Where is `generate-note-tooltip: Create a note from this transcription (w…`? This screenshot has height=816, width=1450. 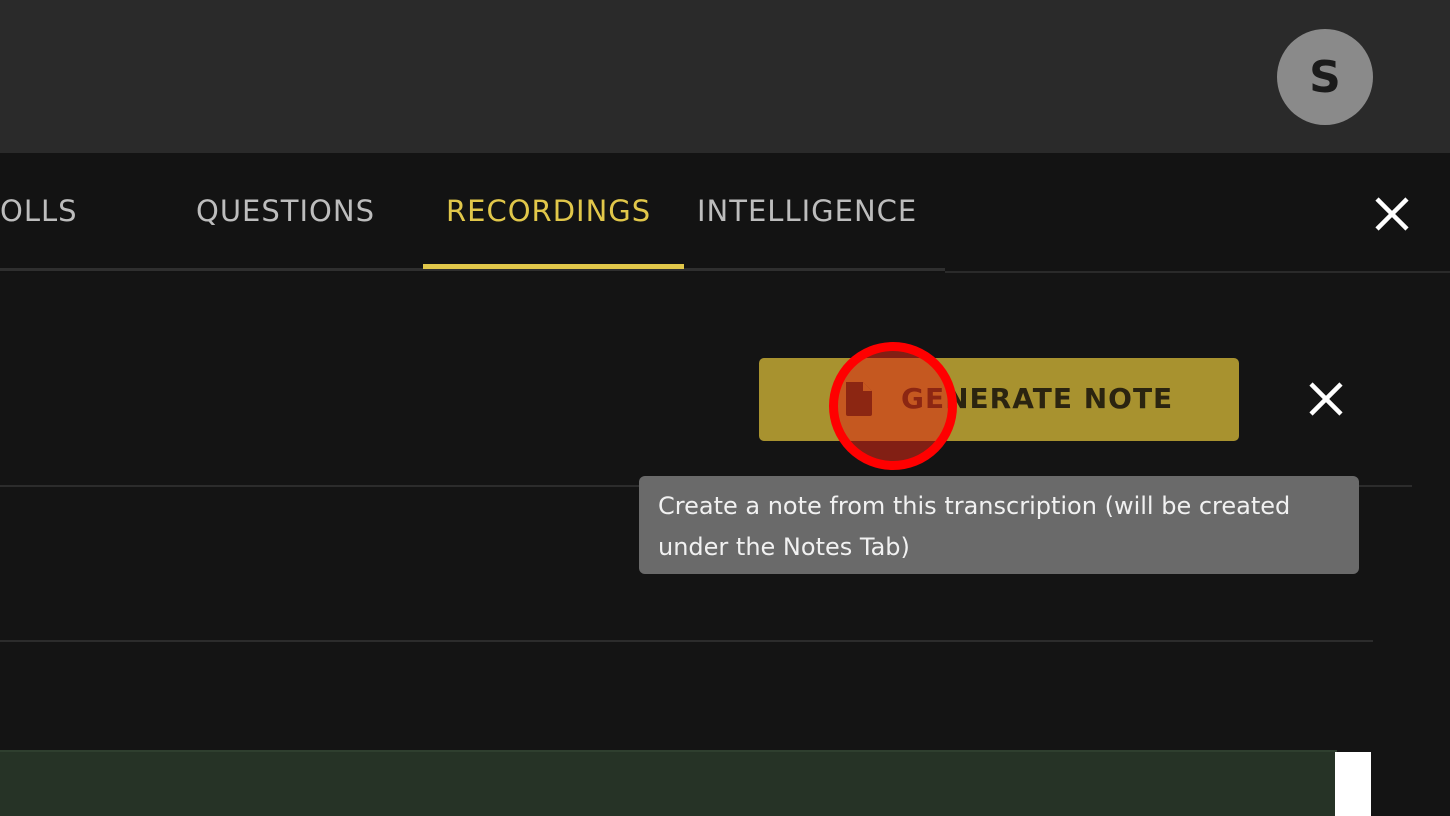
generate-note-tooltip: Create a note from this transcription (w… is located at coordinates (999, 525).